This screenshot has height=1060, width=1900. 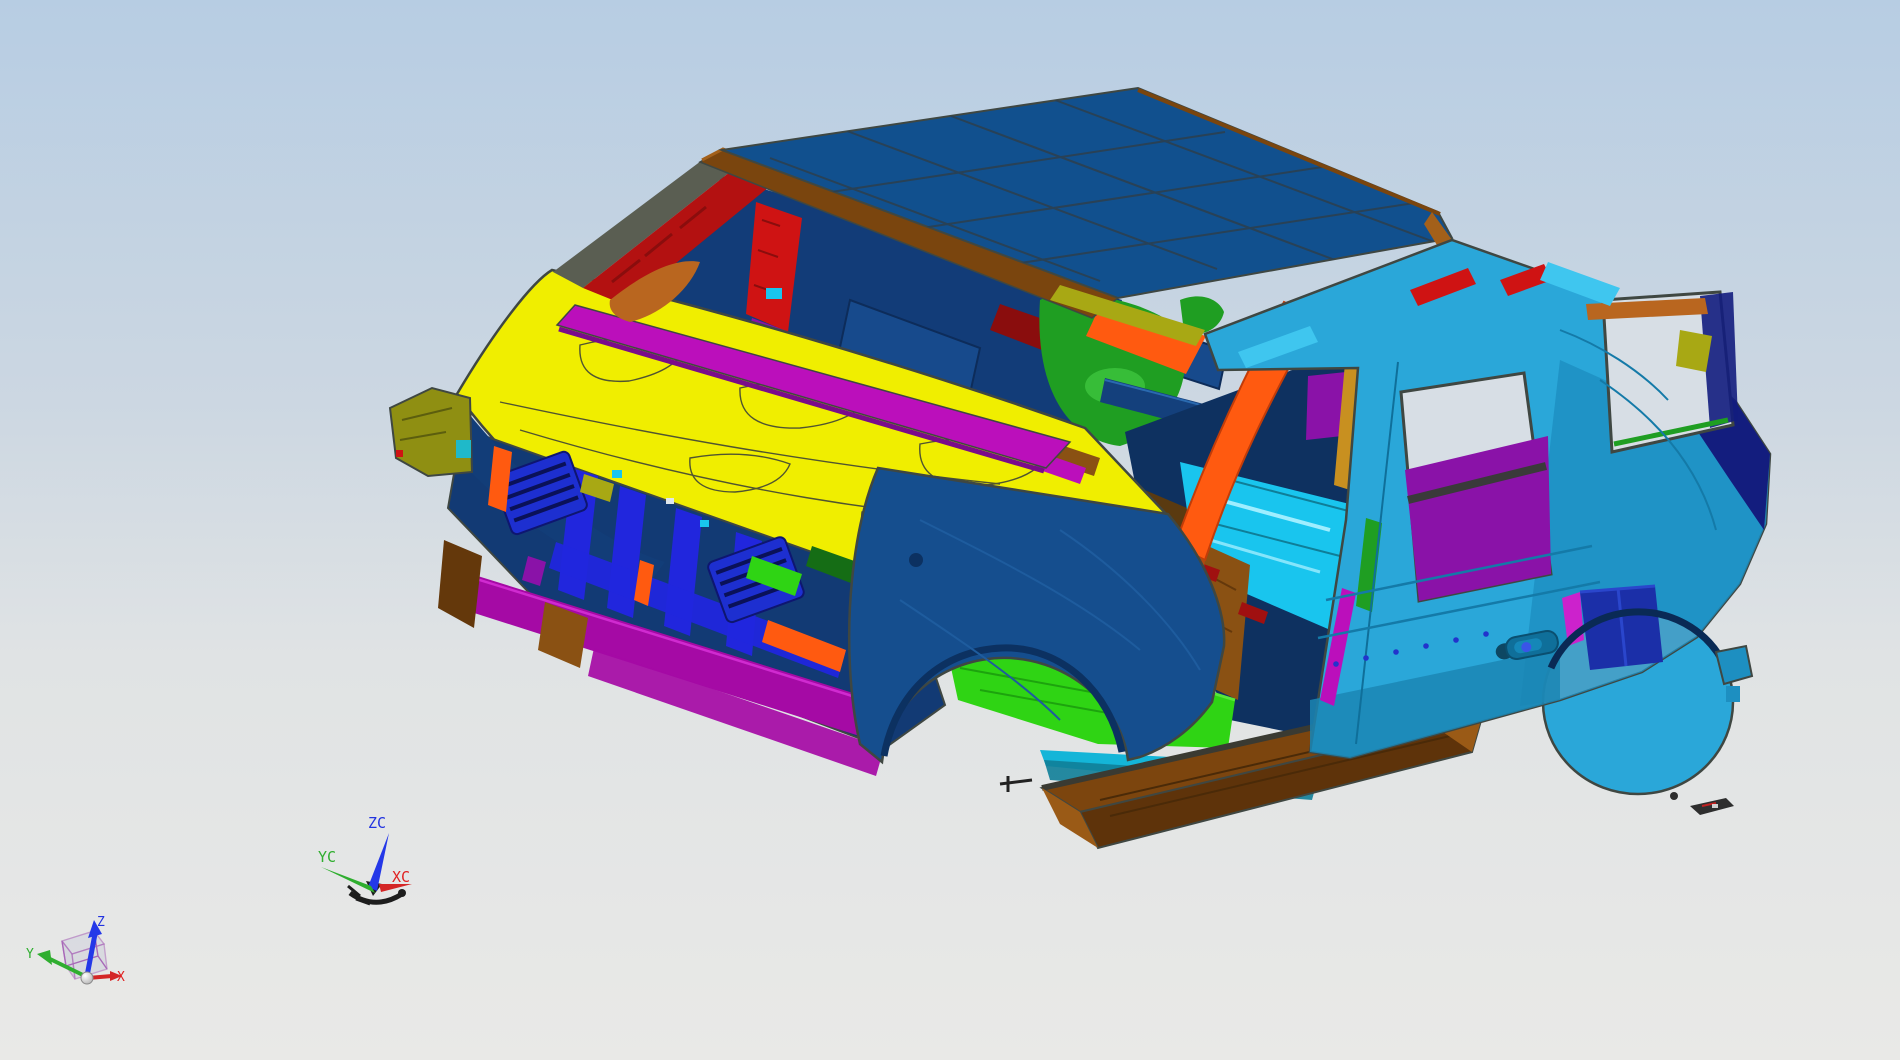 What do you see at coordinates (1715, 806) in the screenshot?
I see `loose-bracket-slot` at bounding box center [1715, 806].